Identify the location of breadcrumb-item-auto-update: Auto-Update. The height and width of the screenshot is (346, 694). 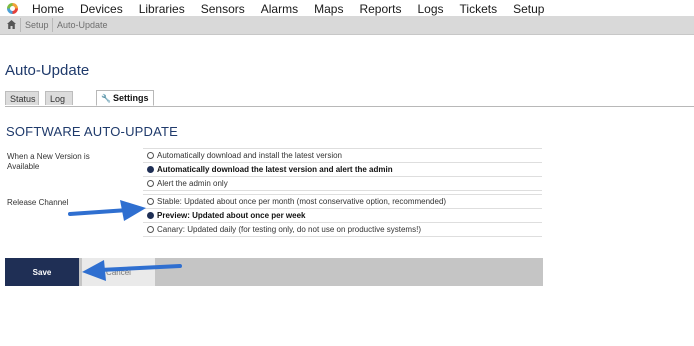
(82, 25).